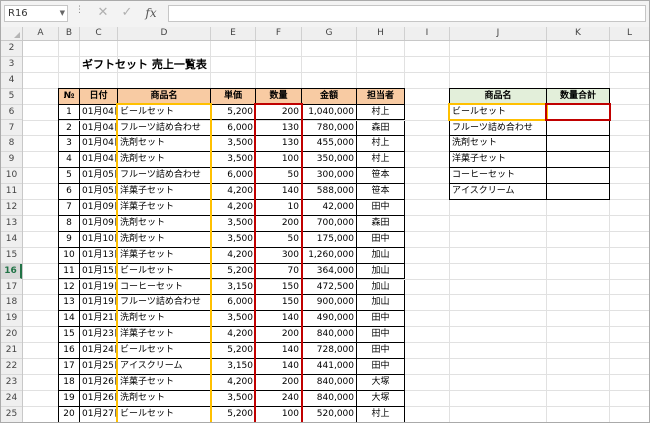 Image resolution: width=650 pixels, height=423 pixels. Describe the element at coordinates (11, 271) in the screenshot. I see `row-header-16: 16` at that location.